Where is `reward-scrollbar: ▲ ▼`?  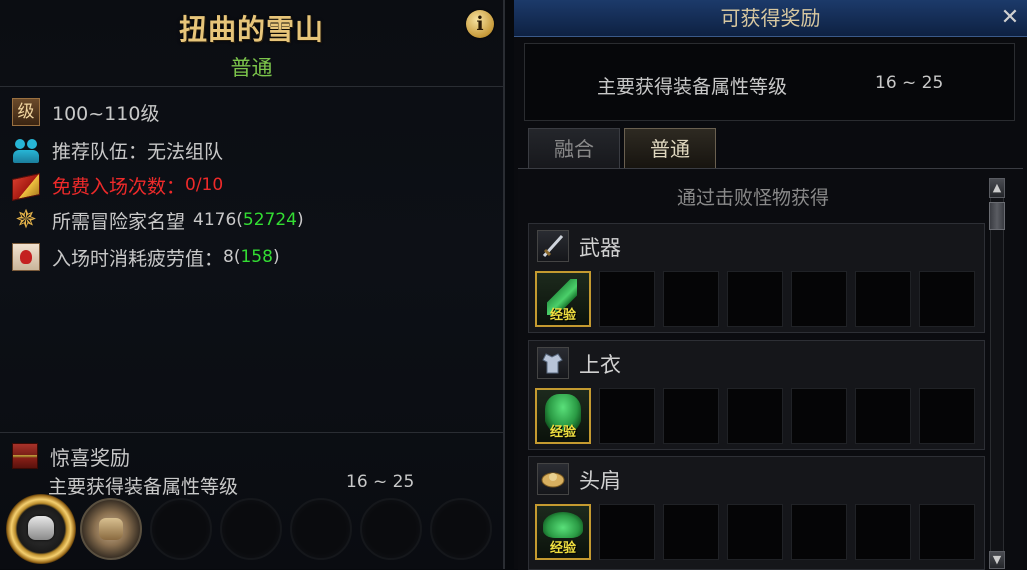 reward-scrollbar: ▲ ▼ is located at coordinates (997, 373).